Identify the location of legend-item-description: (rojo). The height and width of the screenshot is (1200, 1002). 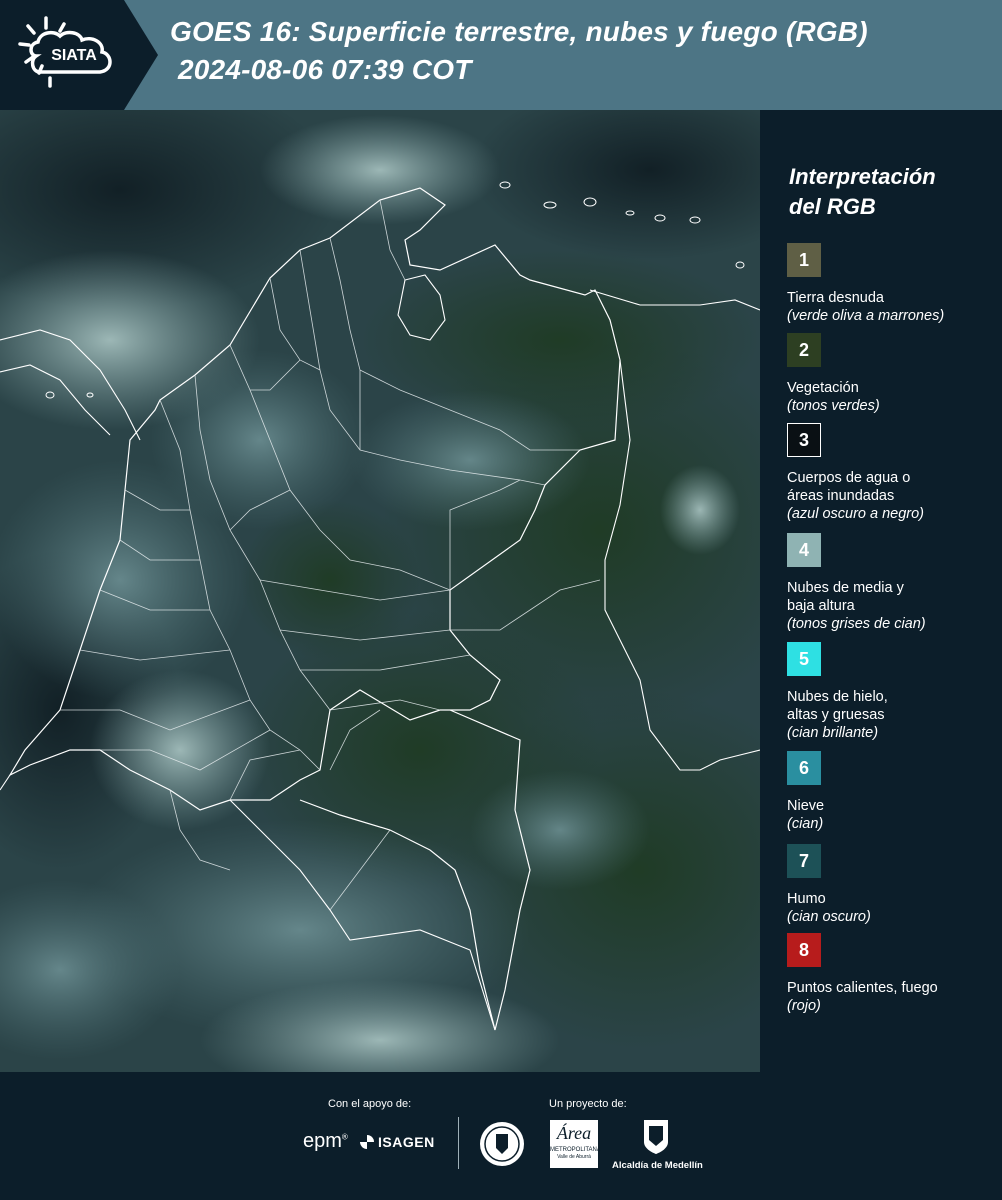
(804, 1006).